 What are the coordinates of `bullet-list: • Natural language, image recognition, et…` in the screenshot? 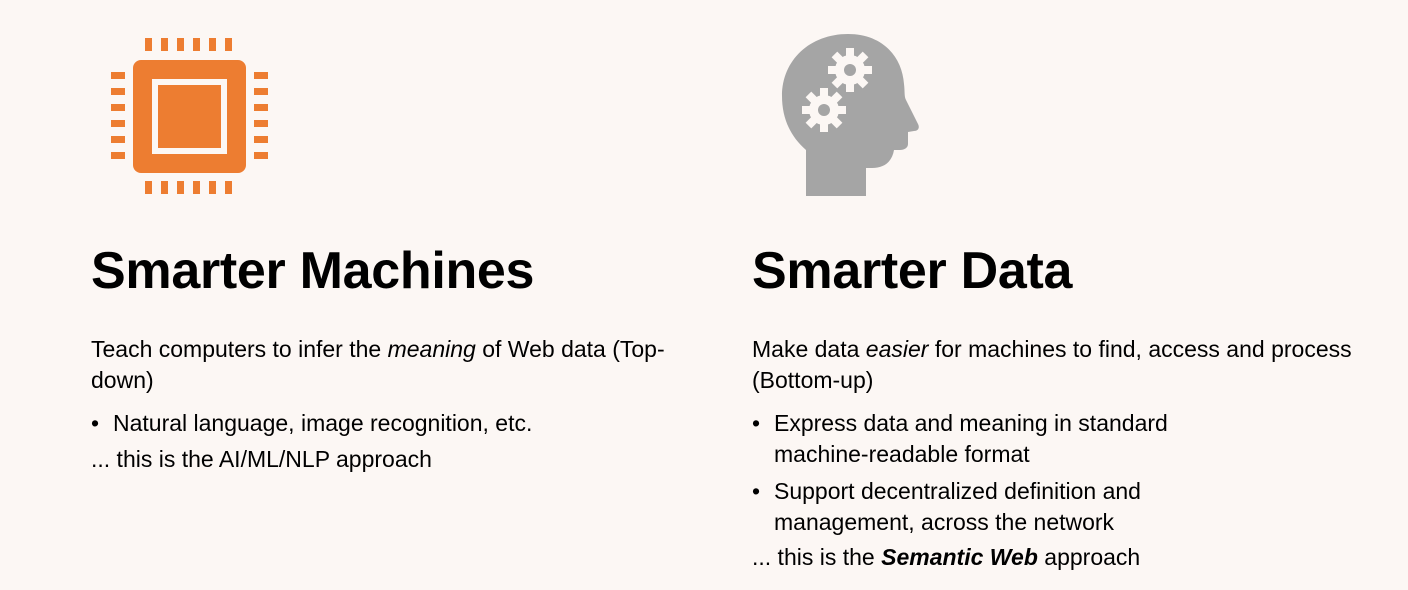 It's located at (311, 426).